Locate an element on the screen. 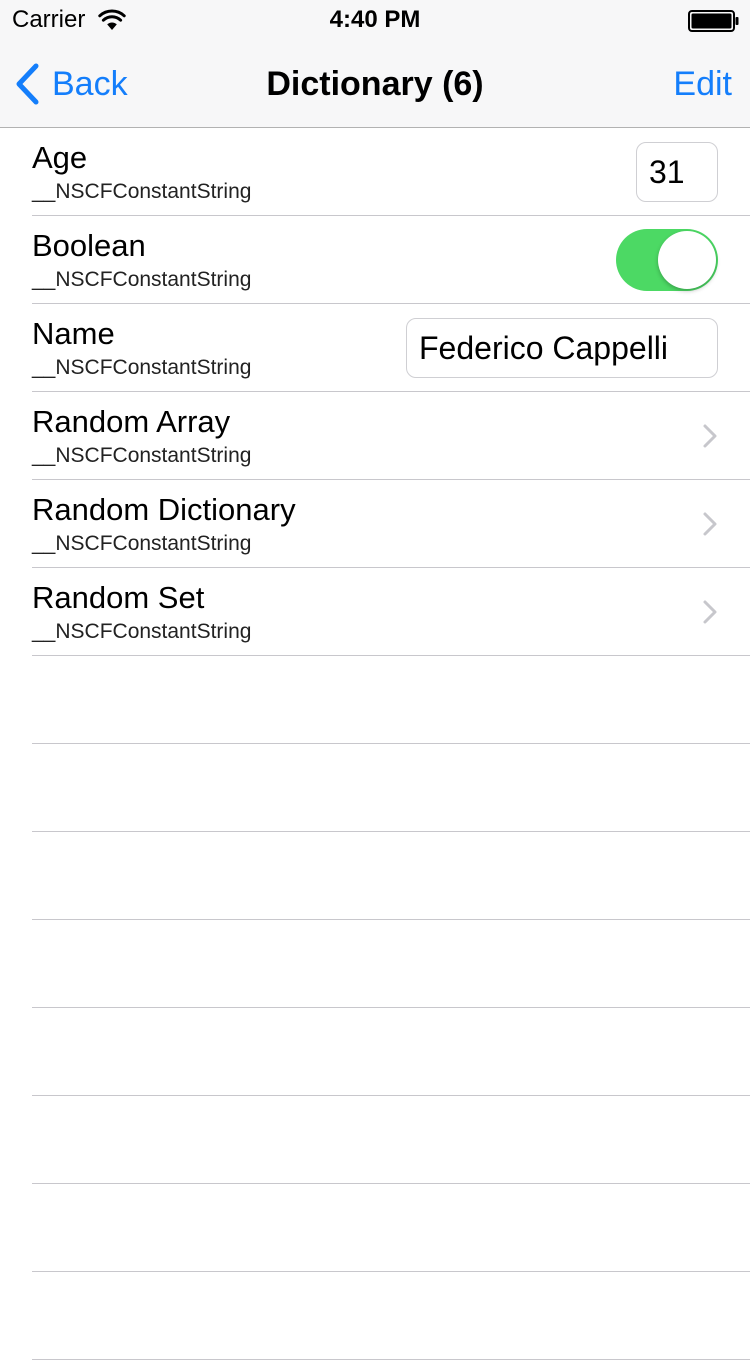 This screenshot has width=750, height=1360. row-title: Boolean is located at coordinates (89, 245).